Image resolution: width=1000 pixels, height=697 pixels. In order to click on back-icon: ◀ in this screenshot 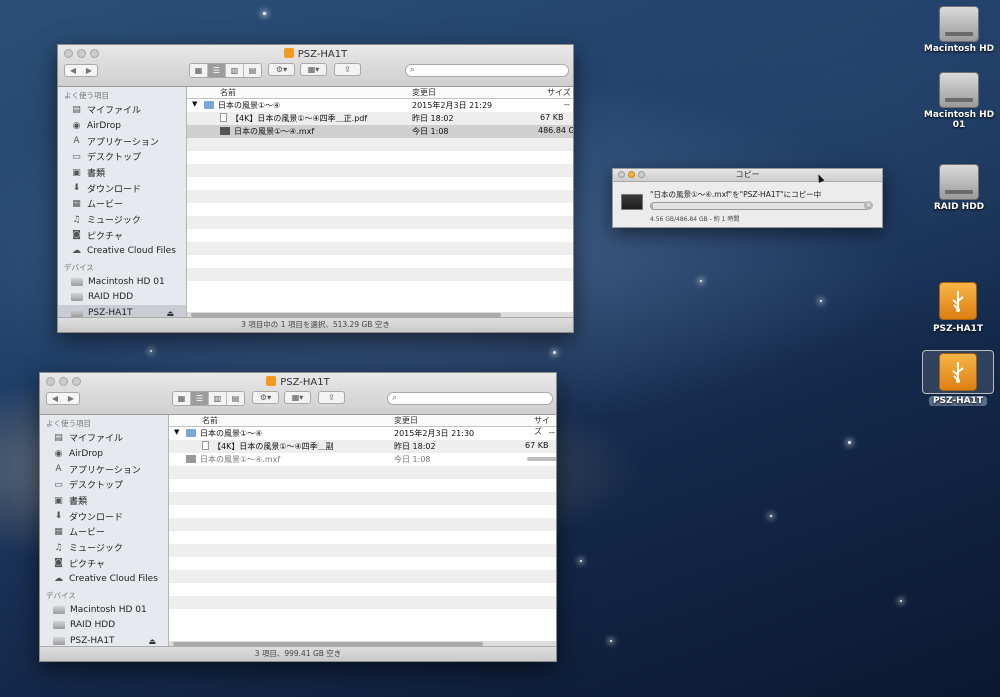, I will do `click(55, 398)`.